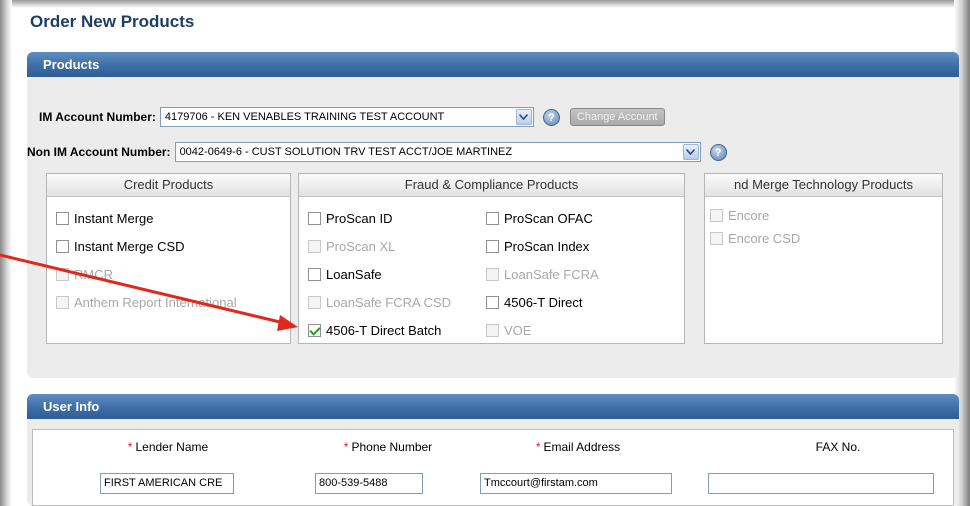  I want to click on arrow-line, so click(142, 289).